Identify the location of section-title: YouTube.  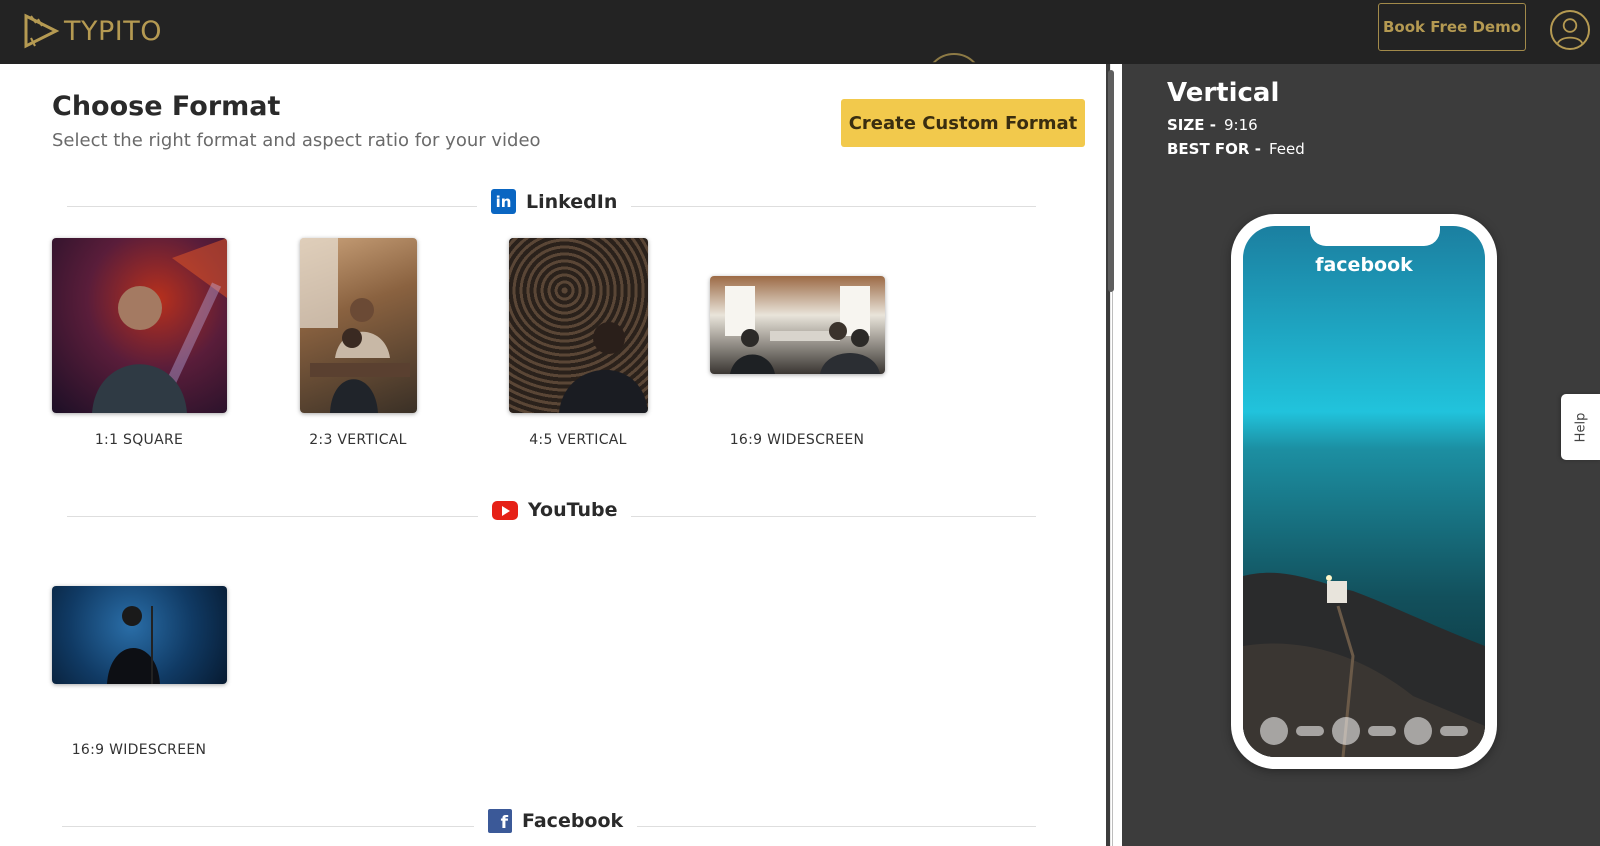
(573, 510).